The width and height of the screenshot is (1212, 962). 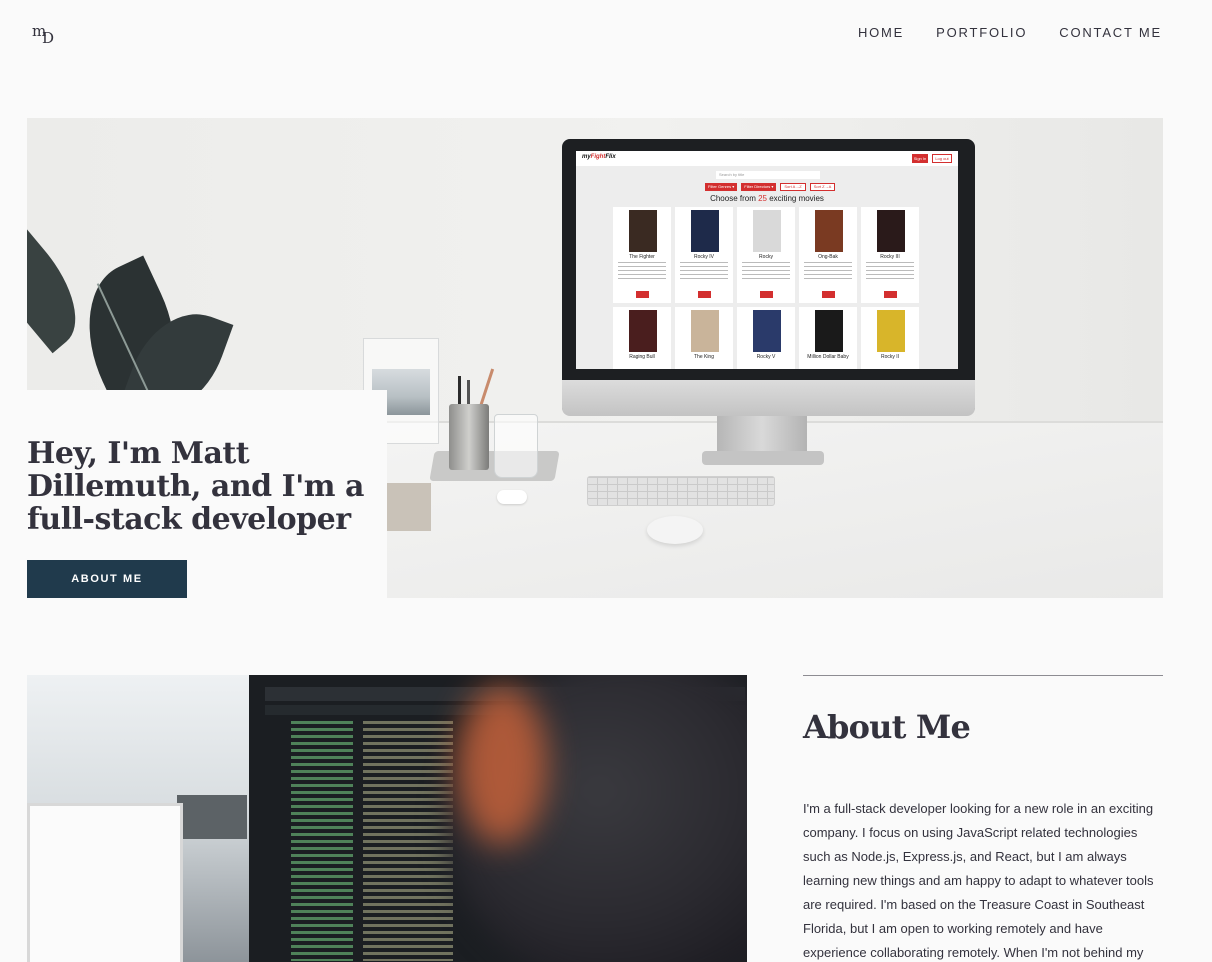 What do you see at coordinates (610, 157) in the screenshot?
I see `screen-brand-suffix: Flix` at bounding box center [610, 157].